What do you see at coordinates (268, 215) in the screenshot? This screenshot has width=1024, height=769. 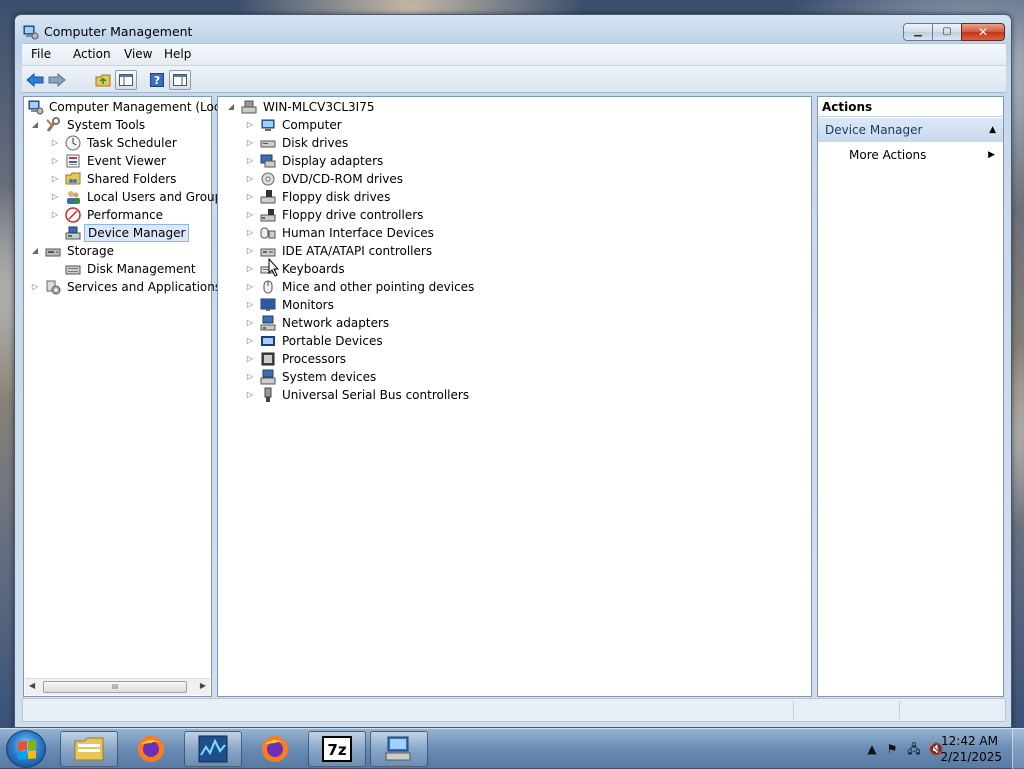 I see `floppy-controller-icon` at bounding box center [268, 215].